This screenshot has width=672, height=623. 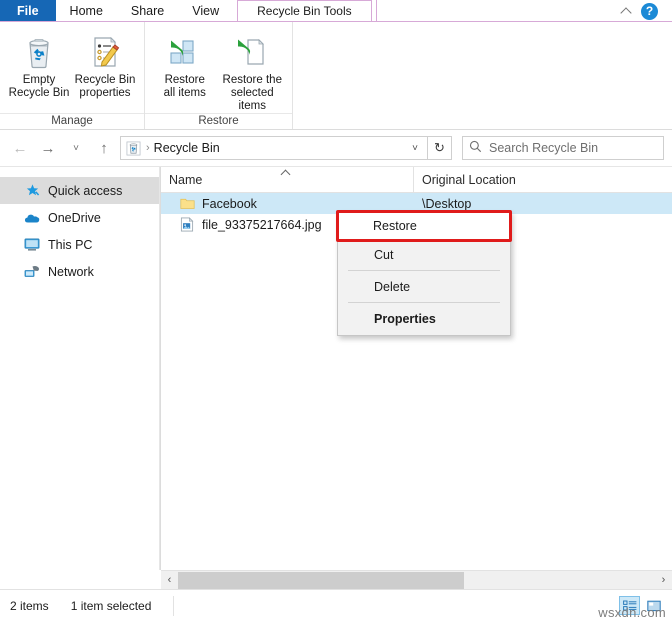 What do you see at coordinates (187, 204) in the screenshot?
I see `folder-icon` at bounding box center [187, 204].